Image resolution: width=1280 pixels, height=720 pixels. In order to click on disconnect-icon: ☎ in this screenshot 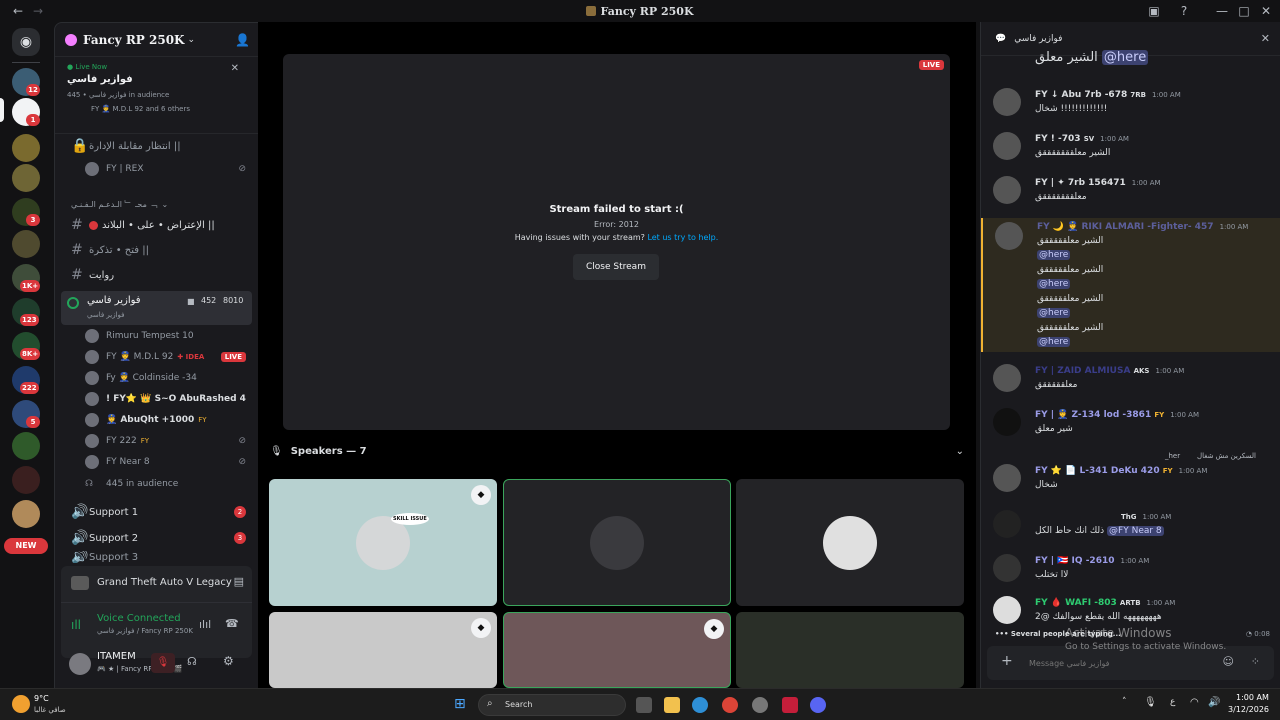, I will do `click(232, 623)`.